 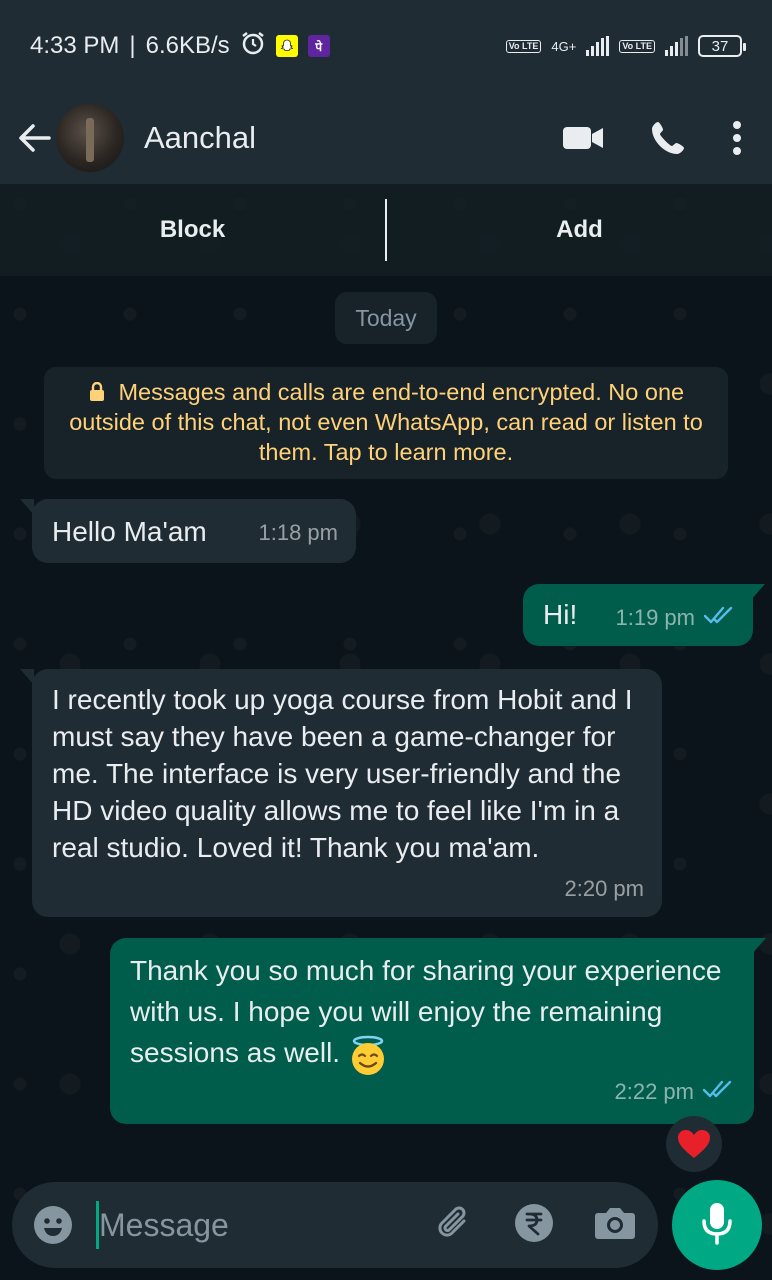 I want to click on battery-icon: 37, so click(x=722, y=46).